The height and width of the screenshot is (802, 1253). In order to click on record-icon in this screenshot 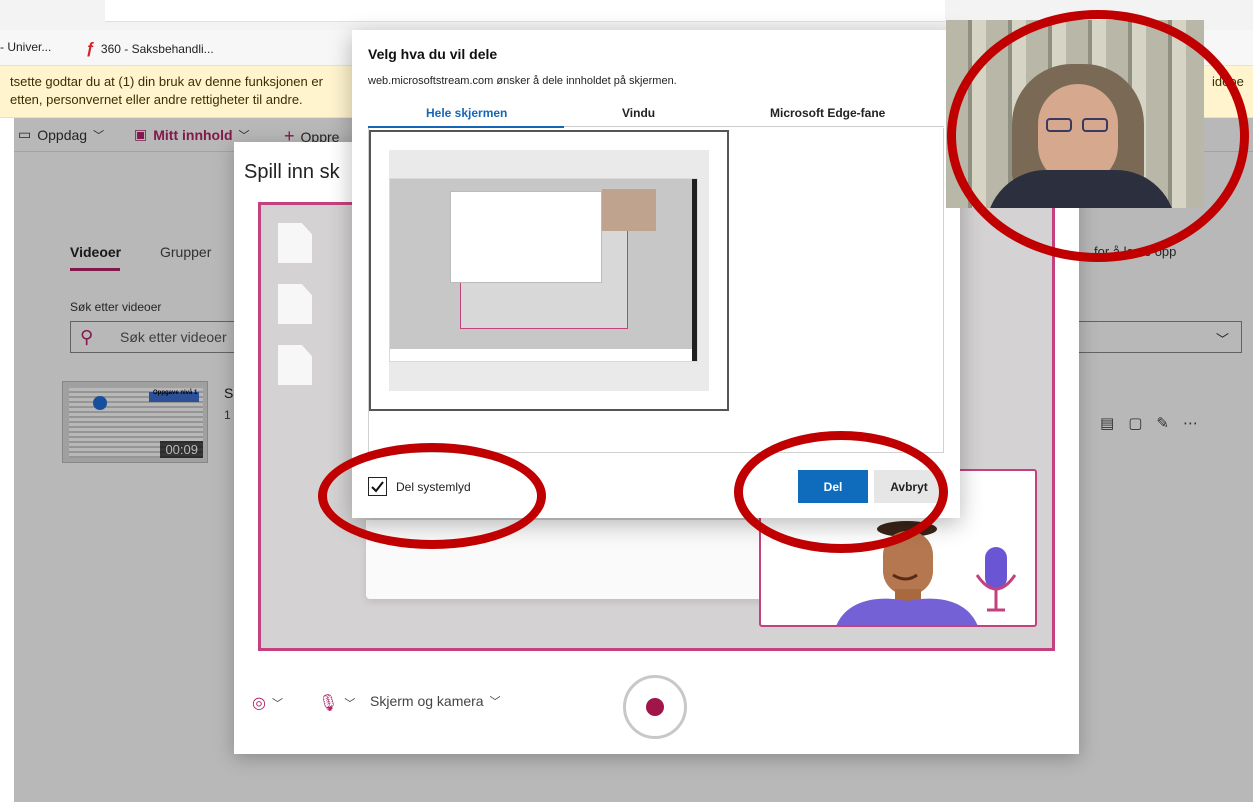, I will do `click(655, 707)`.